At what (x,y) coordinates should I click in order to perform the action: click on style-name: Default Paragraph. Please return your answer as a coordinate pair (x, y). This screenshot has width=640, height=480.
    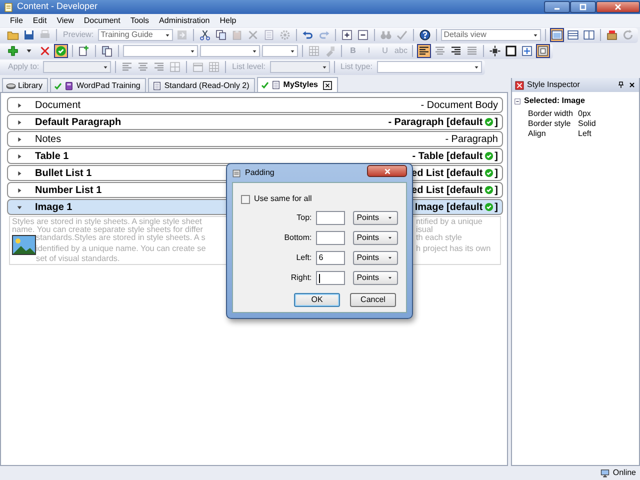
    Looking at the image, I should click on (78, 123).